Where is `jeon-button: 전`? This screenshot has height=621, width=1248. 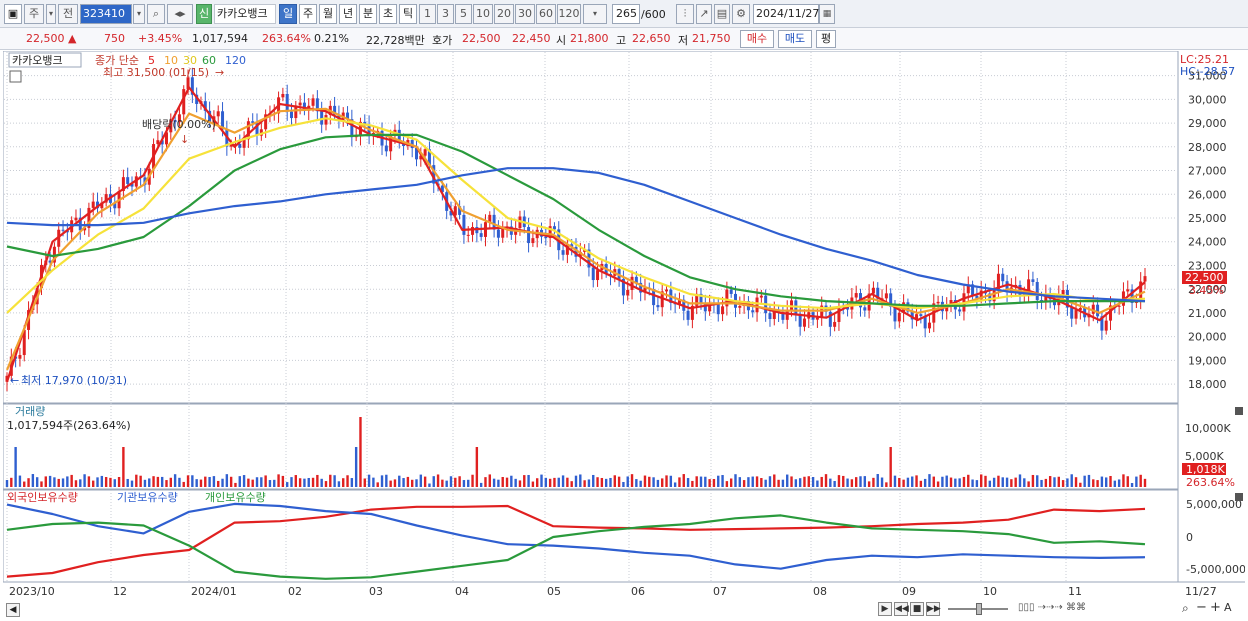 jeon-button: 전 is located at coordinates (68, 14).